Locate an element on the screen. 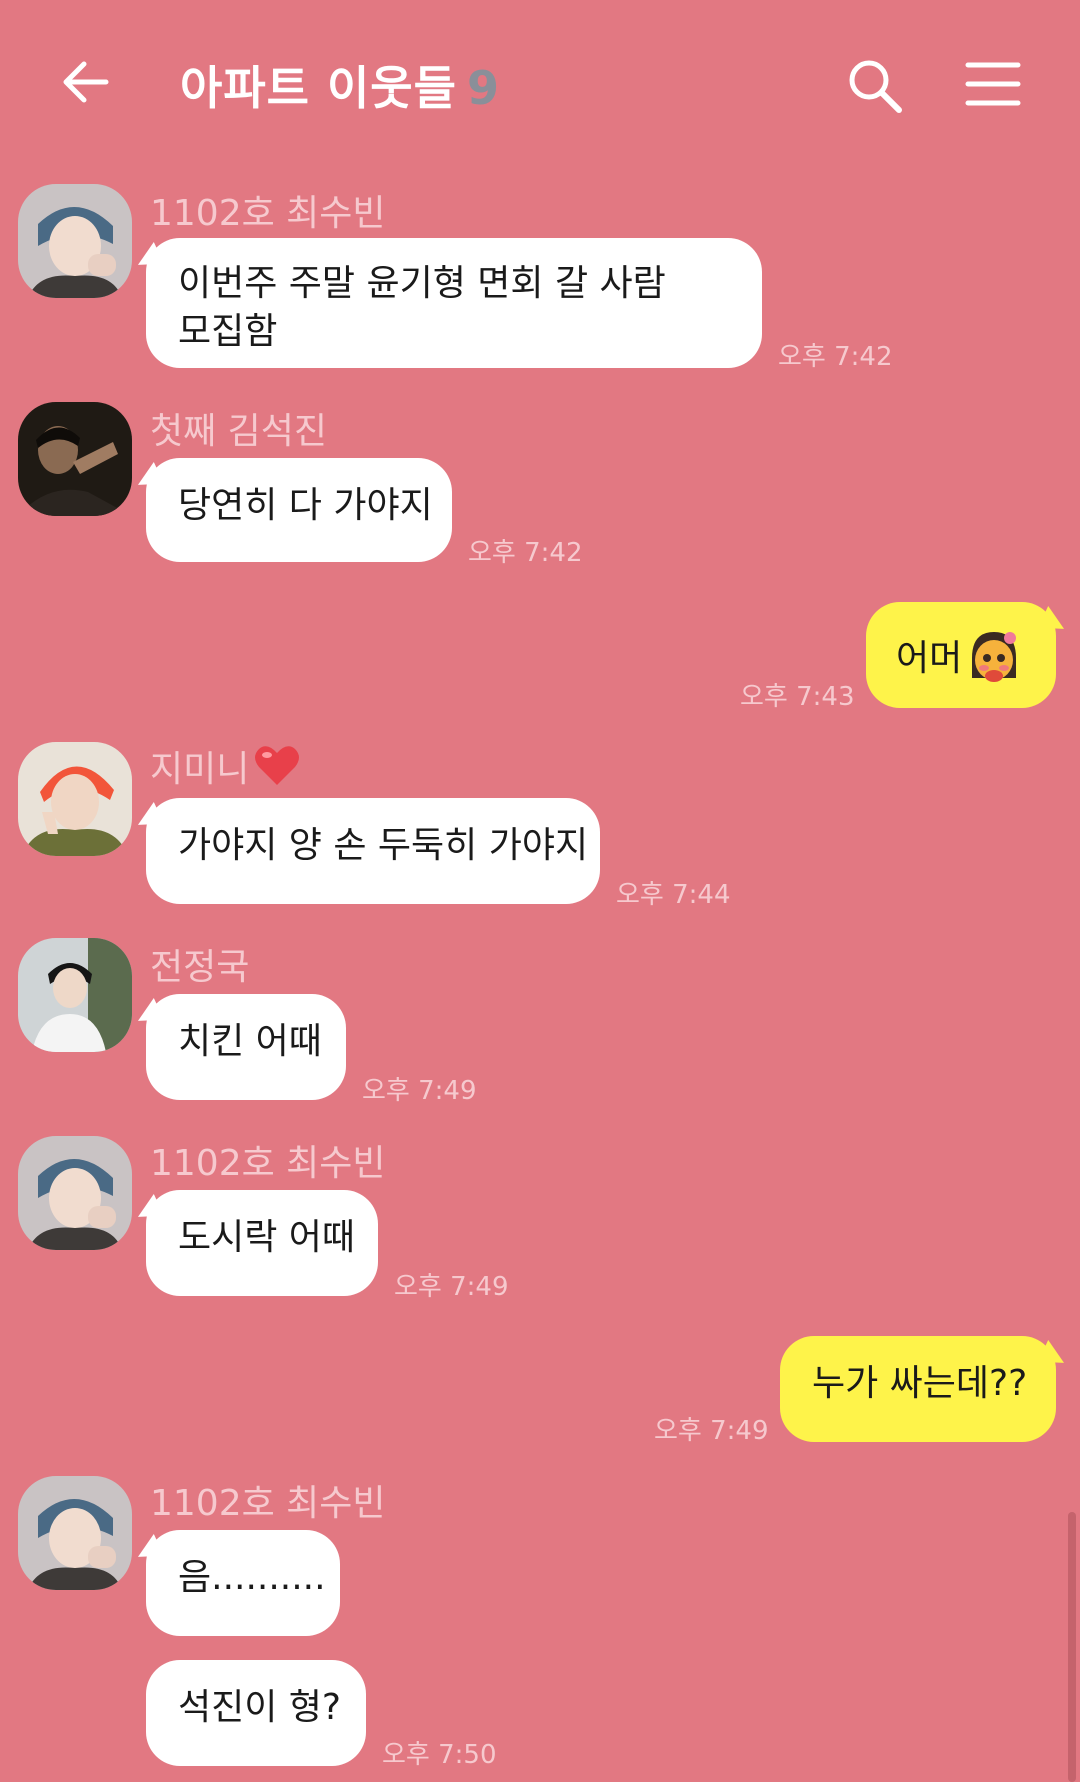  avatar-jimin is located at coordinates (75, 799).